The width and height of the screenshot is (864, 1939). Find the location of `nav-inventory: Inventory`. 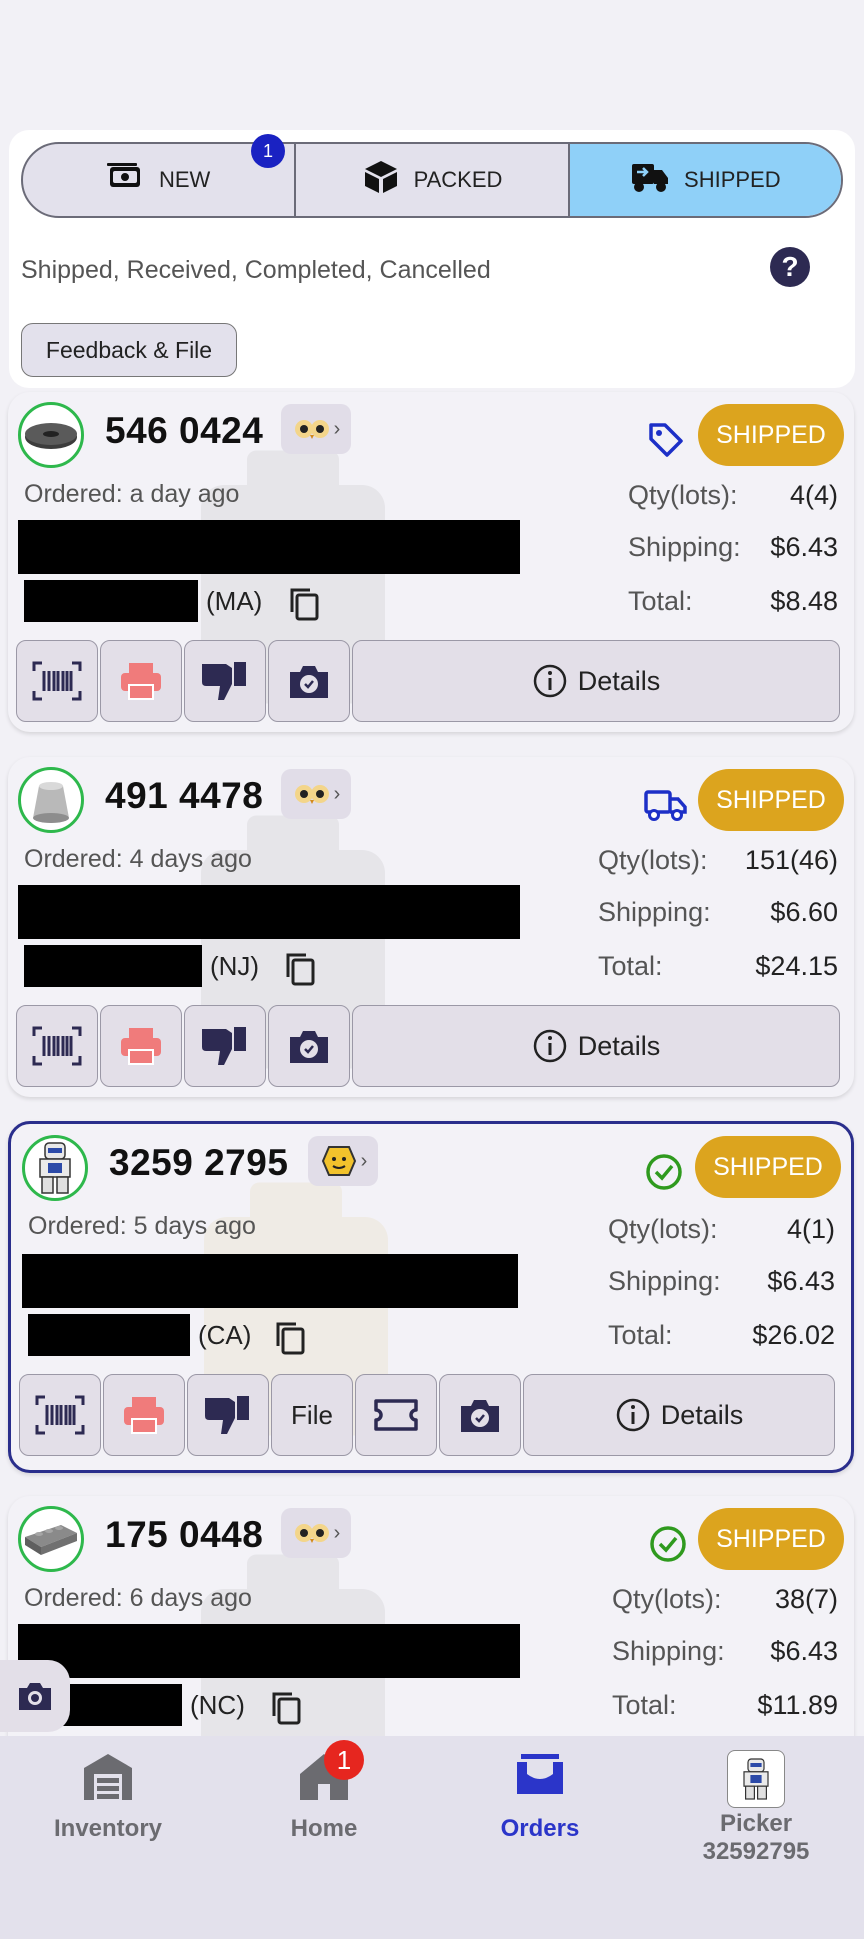

nav-inventory: Inventory is located at coordinates (108, 1837).